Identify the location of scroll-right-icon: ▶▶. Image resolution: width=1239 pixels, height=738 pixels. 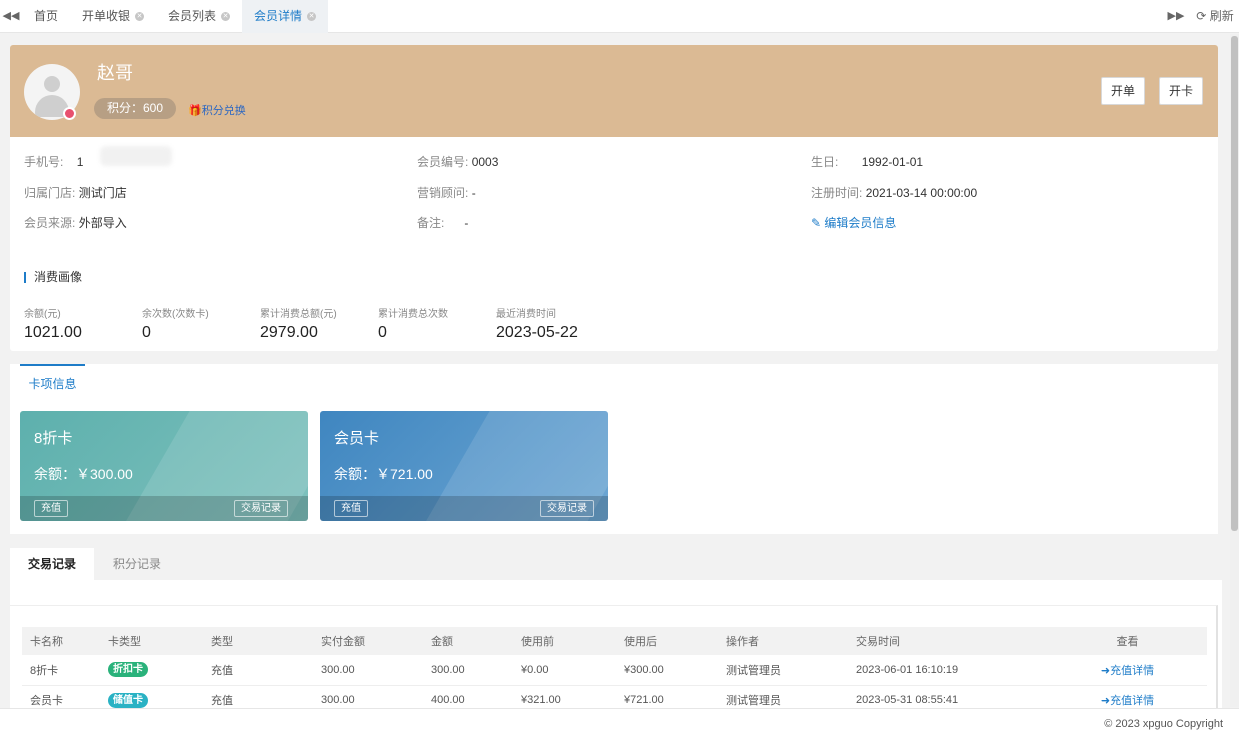
(1176, 16).